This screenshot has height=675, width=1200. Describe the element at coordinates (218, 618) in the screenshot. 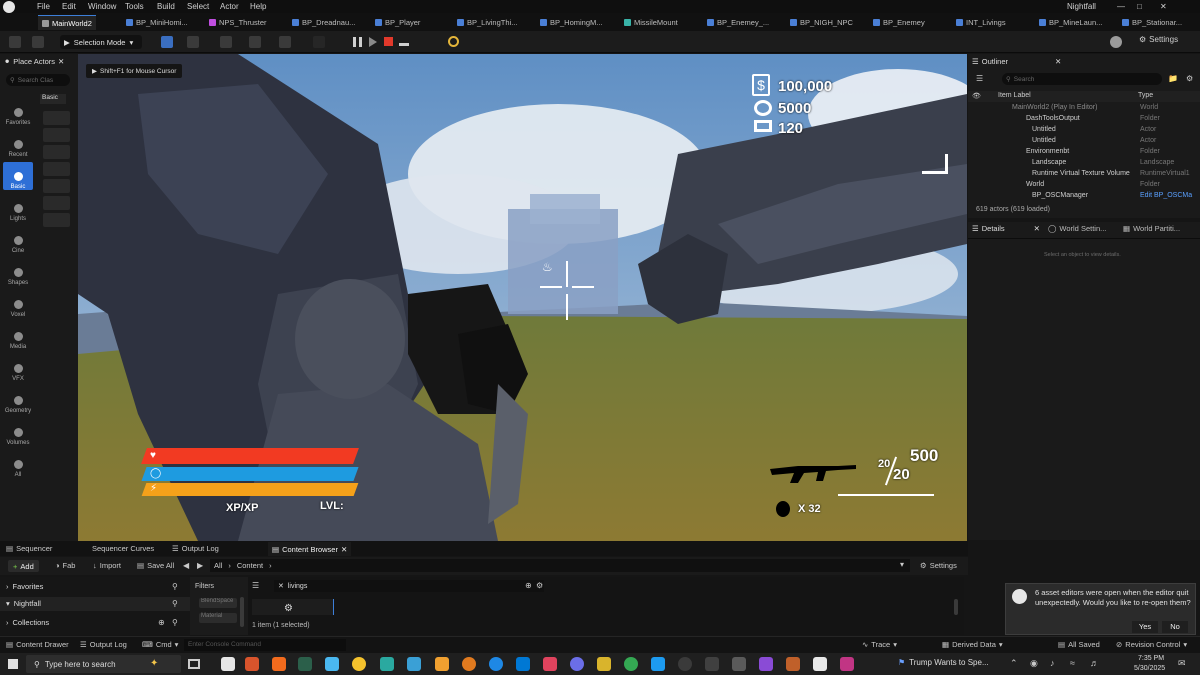

I see `filter-material: Material` at that location.